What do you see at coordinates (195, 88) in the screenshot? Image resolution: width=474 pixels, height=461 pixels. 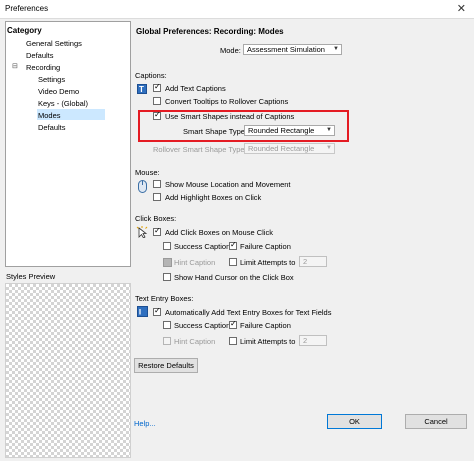 I see `add-text-captions-label: Add Text Captions` at bounding box center [195, 88].